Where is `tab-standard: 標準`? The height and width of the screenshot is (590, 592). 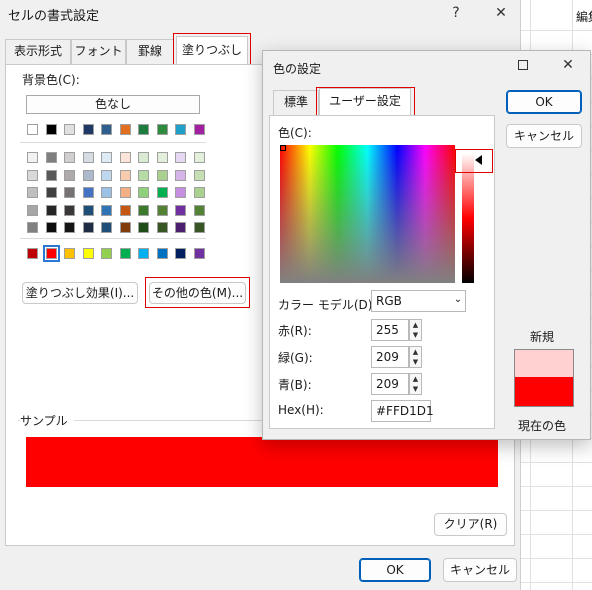
tab-standard: 標準 is located at coordinates (296, 102).